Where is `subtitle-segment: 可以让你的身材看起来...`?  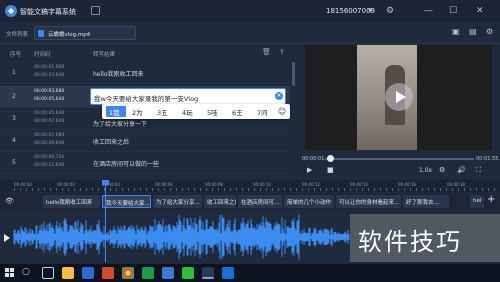 subtitle-segment: 可以让你的身材看起来... is located at coordinates (368, 201).